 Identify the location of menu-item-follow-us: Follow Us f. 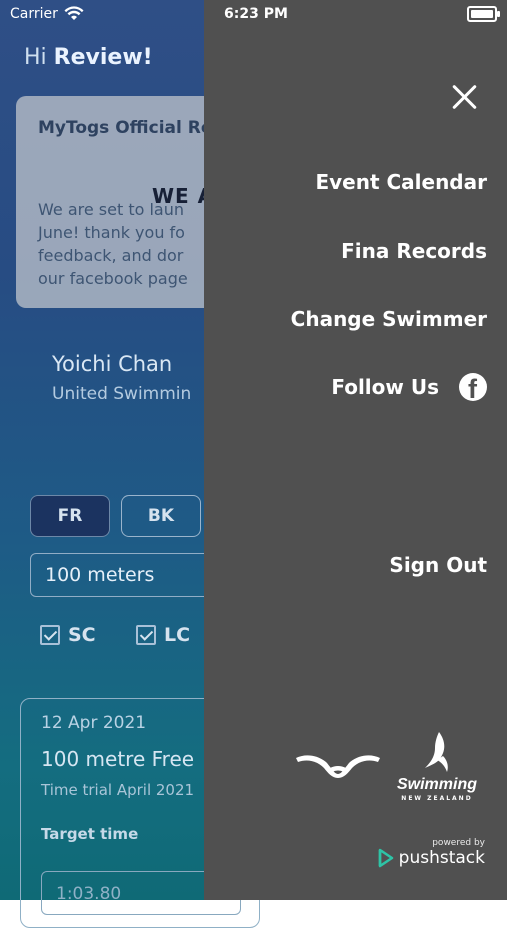
(409, 387).